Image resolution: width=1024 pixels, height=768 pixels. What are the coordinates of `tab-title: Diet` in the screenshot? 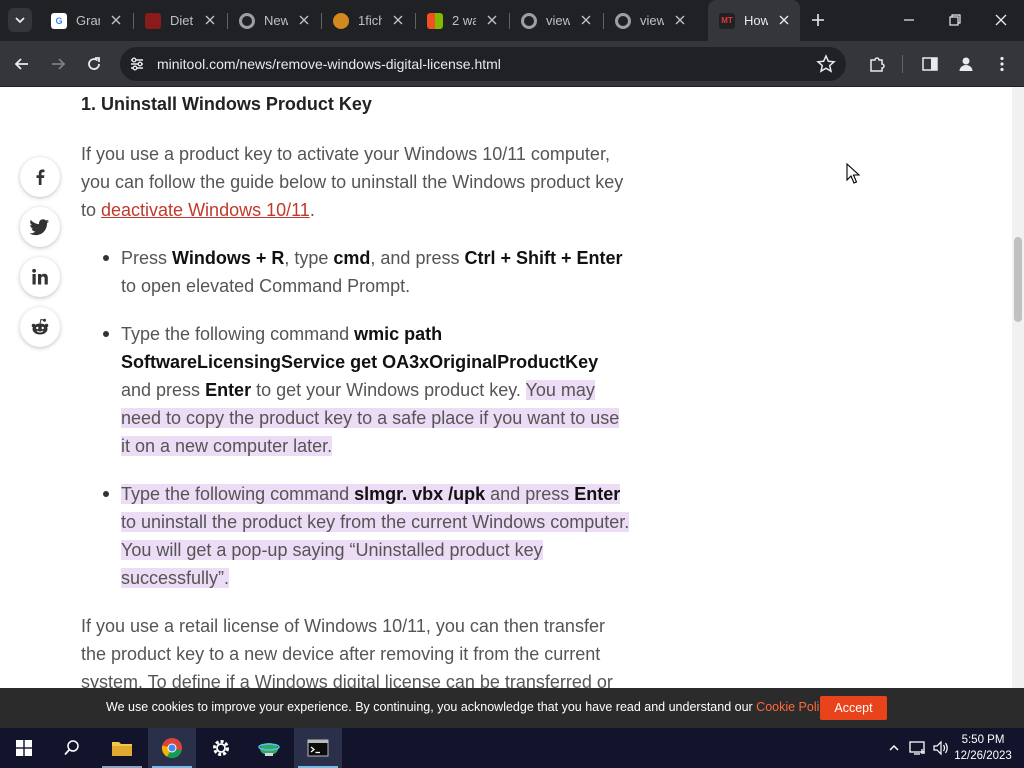 It's located at (182, 20).